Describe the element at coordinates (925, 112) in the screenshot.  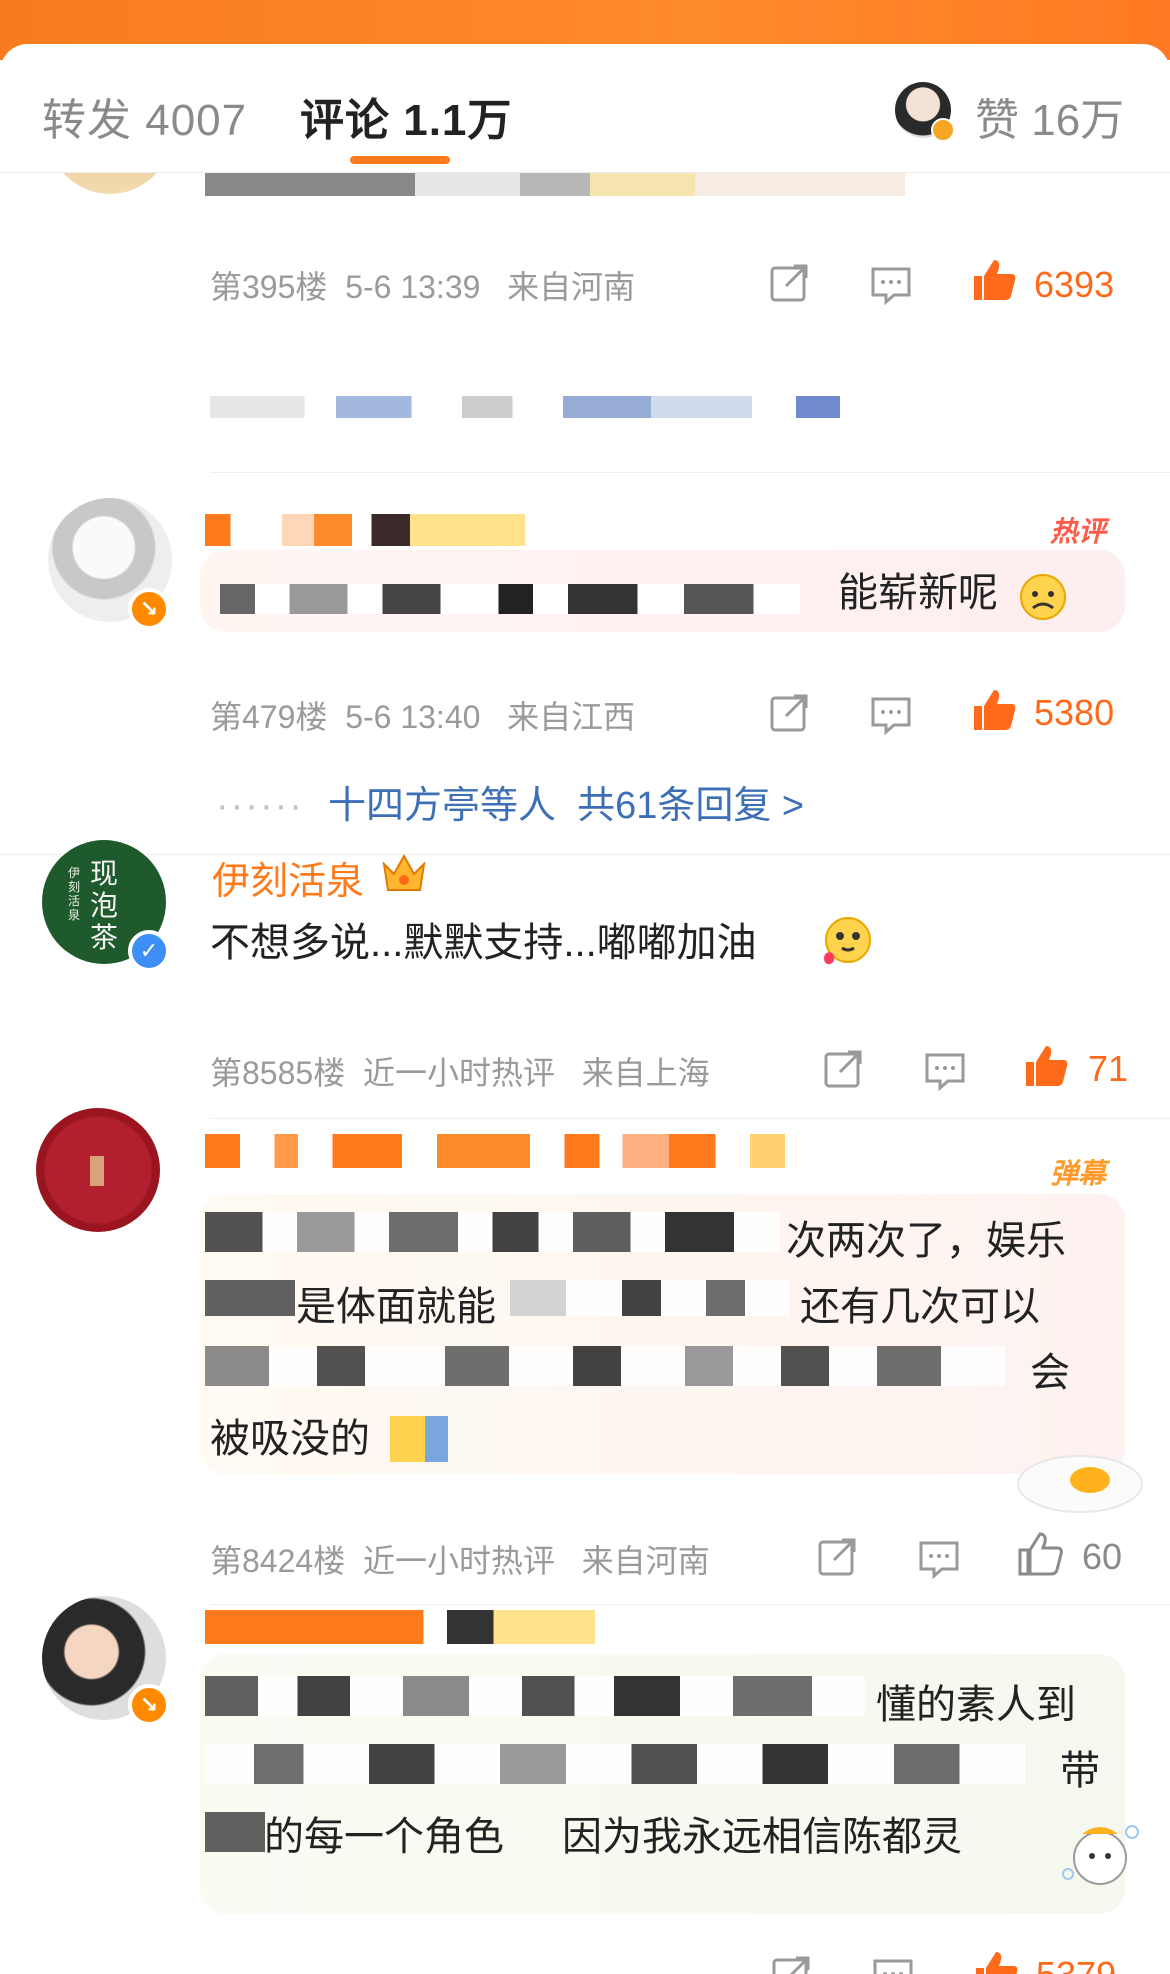
I see `liker-avatar` at that location.